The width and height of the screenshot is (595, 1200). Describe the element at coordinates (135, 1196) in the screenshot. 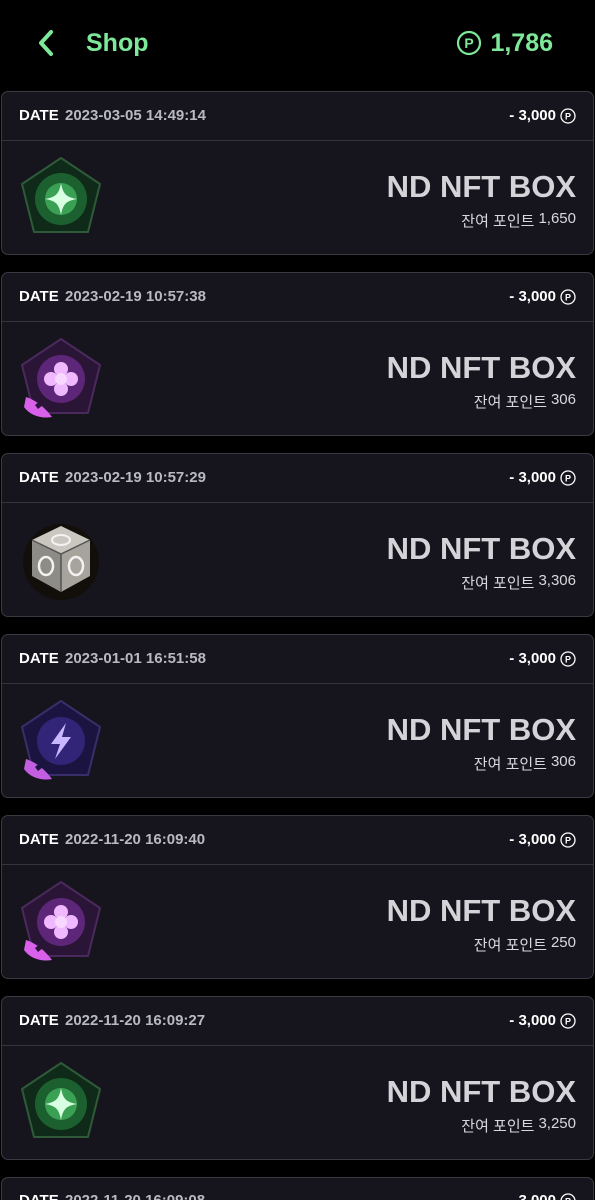

I see `date-value: 2022-11-20 16:09:08` at that location.